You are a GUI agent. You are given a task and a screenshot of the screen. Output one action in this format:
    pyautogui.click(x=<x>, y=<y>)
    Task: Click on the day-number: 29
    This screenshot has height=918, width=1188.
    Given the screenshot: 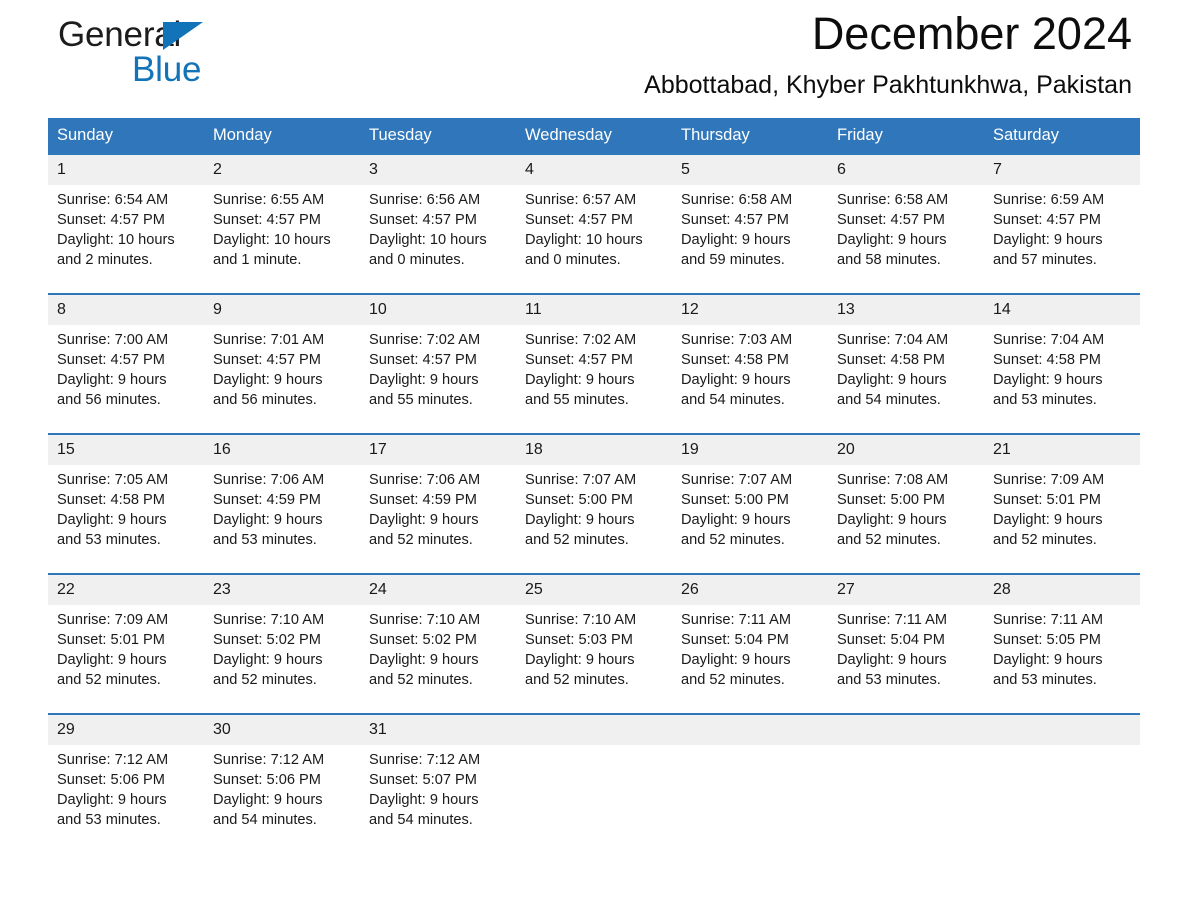 What is the action you would take?
    pyautogui.click(x=126, y=729)
    